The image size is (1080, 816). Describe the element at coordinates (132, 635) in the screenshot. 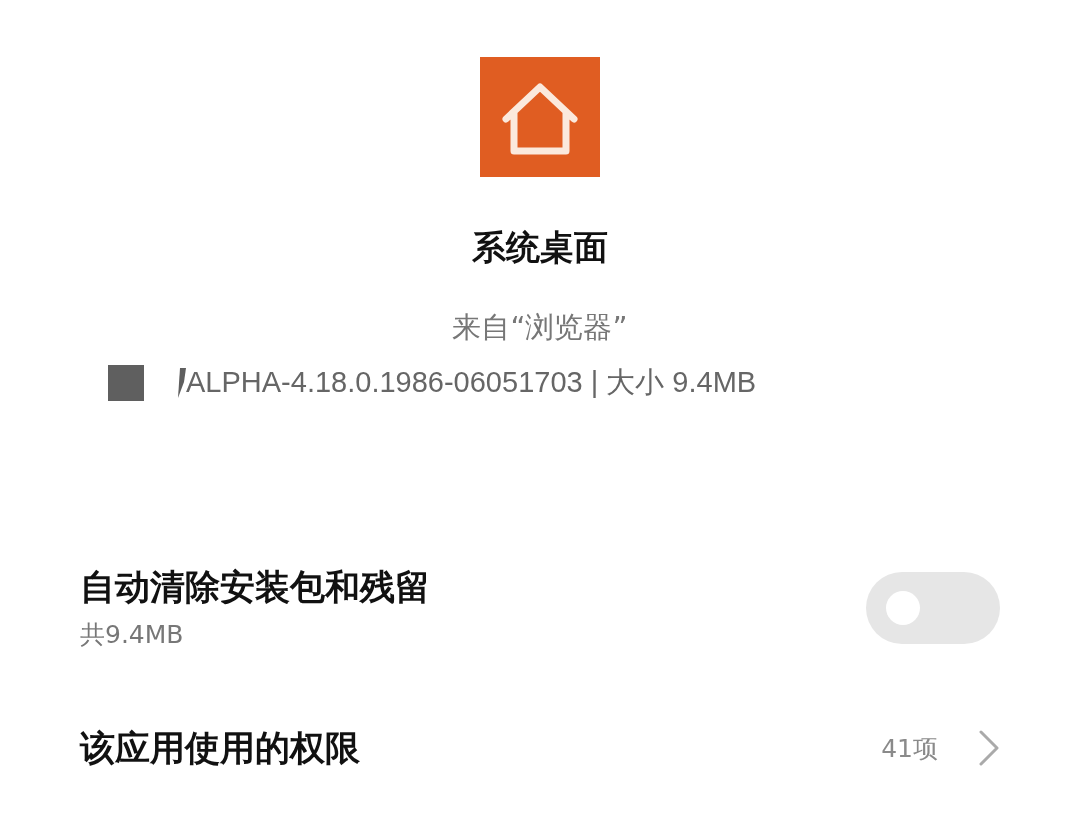

I see `setting-subtitle: 共9.4MB` at that location.